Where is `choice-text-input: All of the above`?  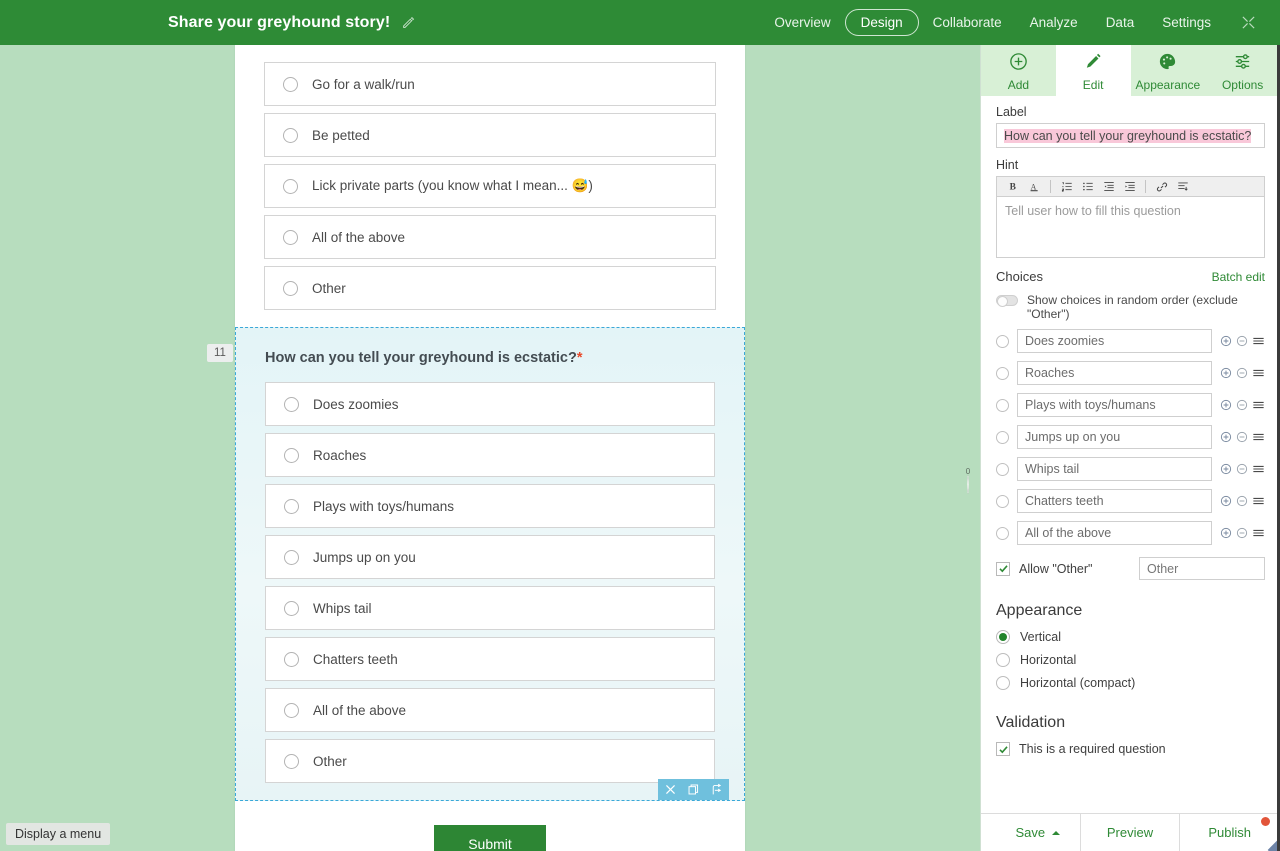
choice-text-input: All of the above is located at coordinates (1114, 533).